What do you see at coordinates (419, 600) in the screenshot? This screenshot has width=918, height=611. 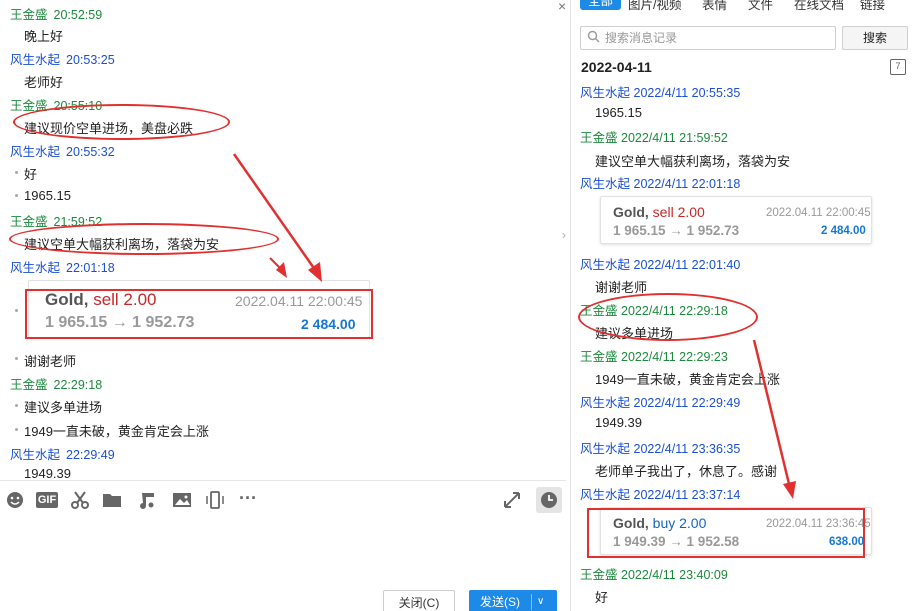 I see `close-button: 关闭(C)` at bounding box center [419, 600].